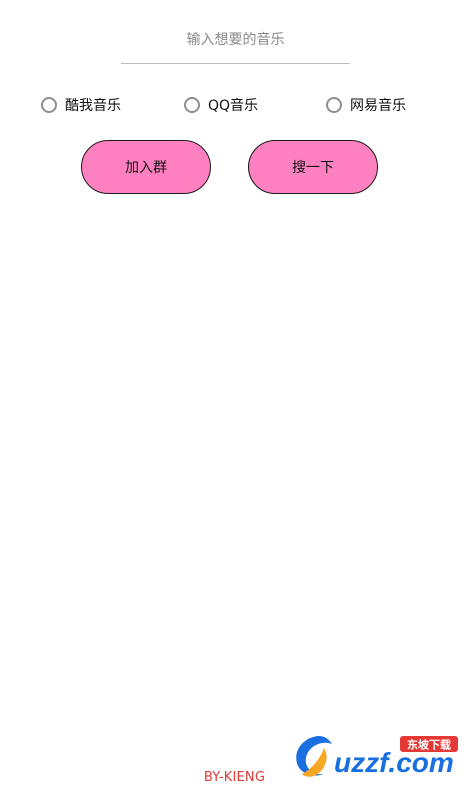 The width and height of the screenshot is (469, 794). I want to click on radio-option-kuwo: 酷我音乐, so click(81, 105).